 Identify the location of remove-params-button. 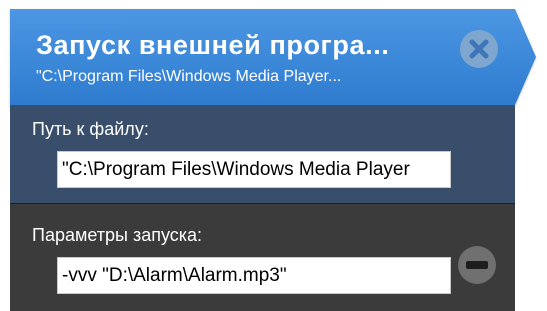
(477, 265).